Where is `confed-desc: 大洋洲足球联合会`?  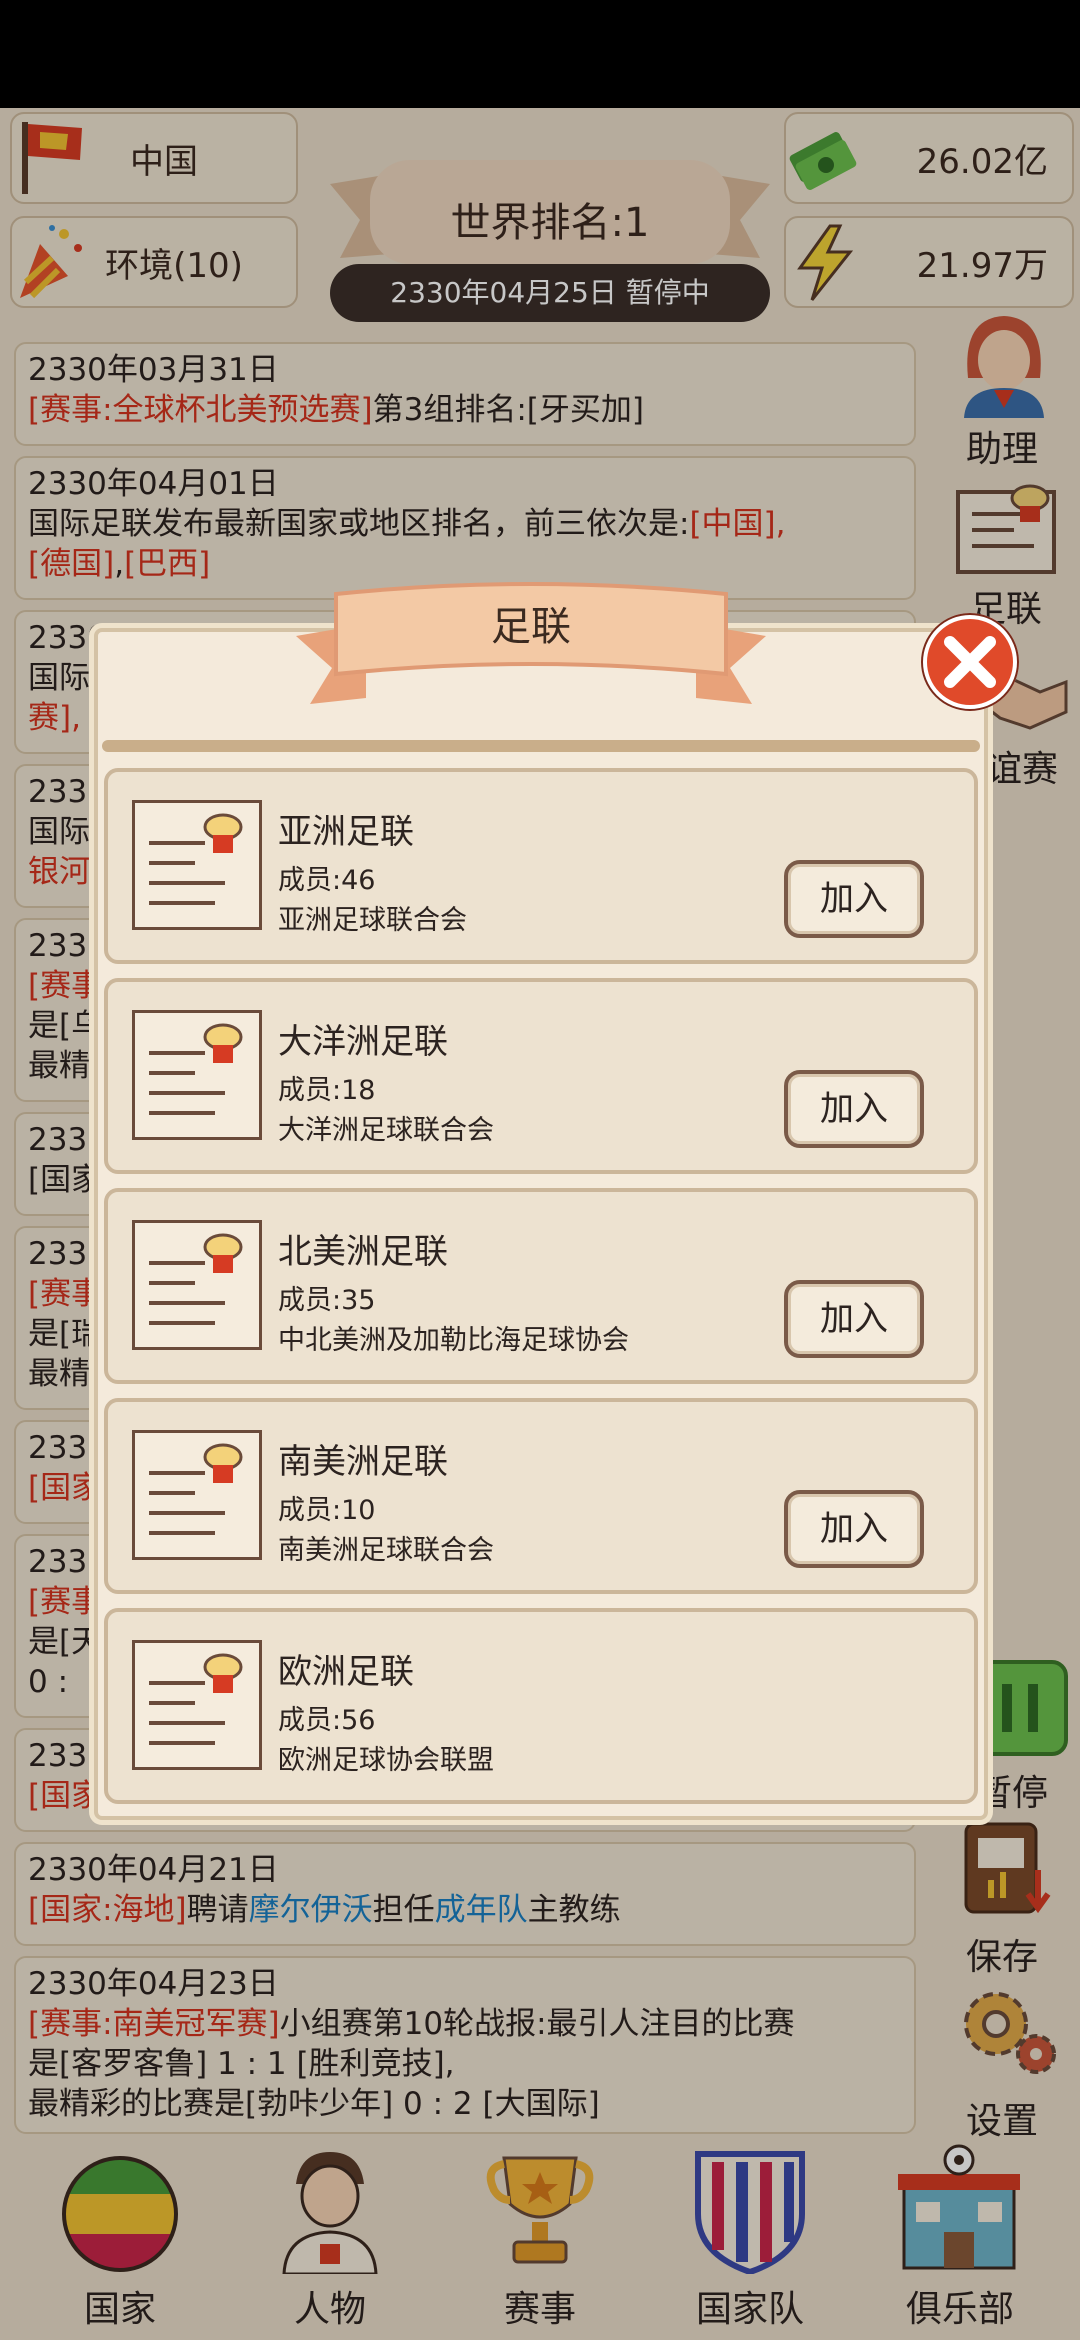
confed-desc: 大洋洲足球联合会 is located at coordinates (386, 1130).